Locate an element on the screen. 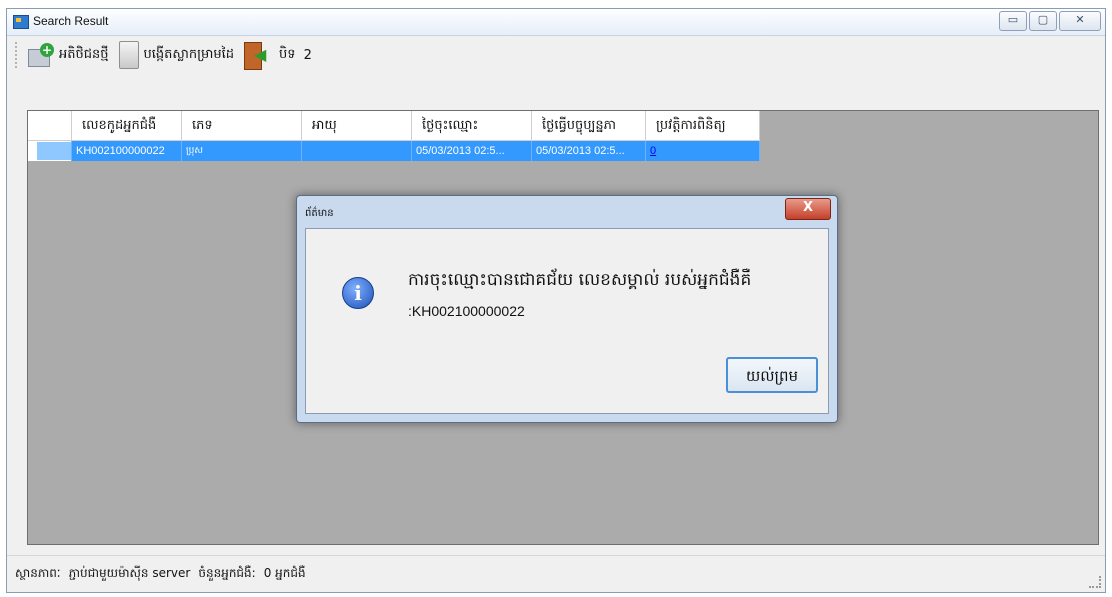  row-selector is located at coordinates (53, 151).